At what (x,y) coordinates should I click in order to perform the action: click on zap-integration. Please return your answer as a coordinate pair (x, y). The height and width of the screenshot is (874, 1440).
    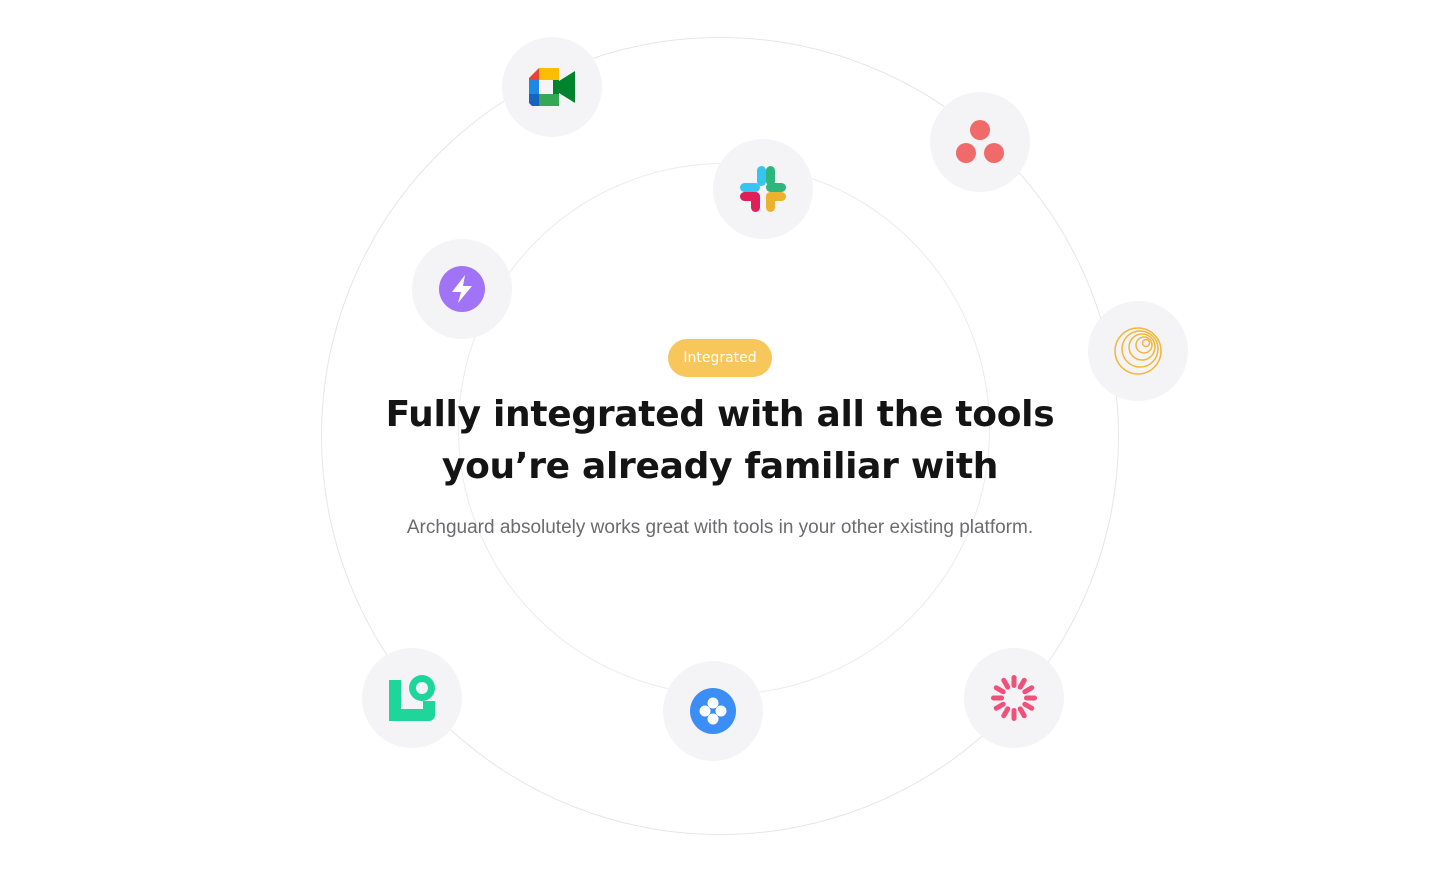
    Looking at the image, I should click on (462, 289).